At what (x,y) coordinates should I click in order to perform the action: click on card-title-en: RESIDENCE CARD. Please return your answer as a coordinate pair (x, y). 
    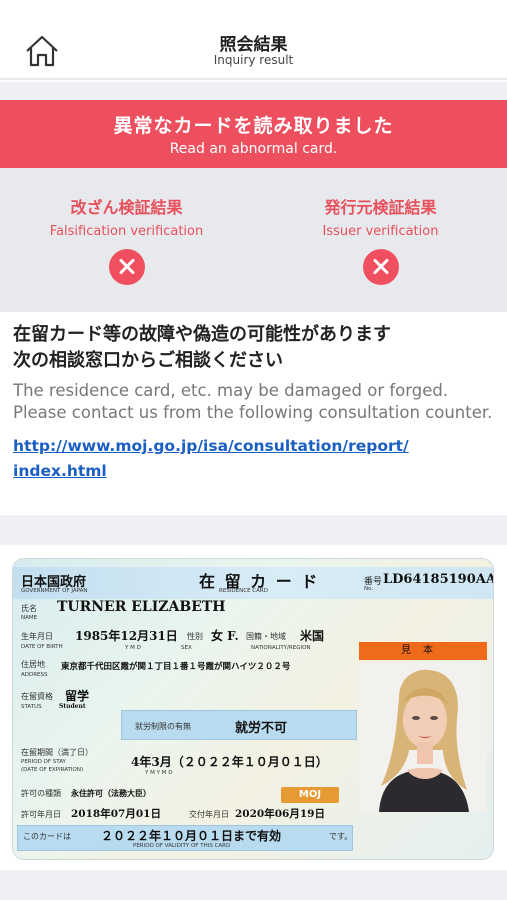
    Looking at the image, I should click on (243, 591).